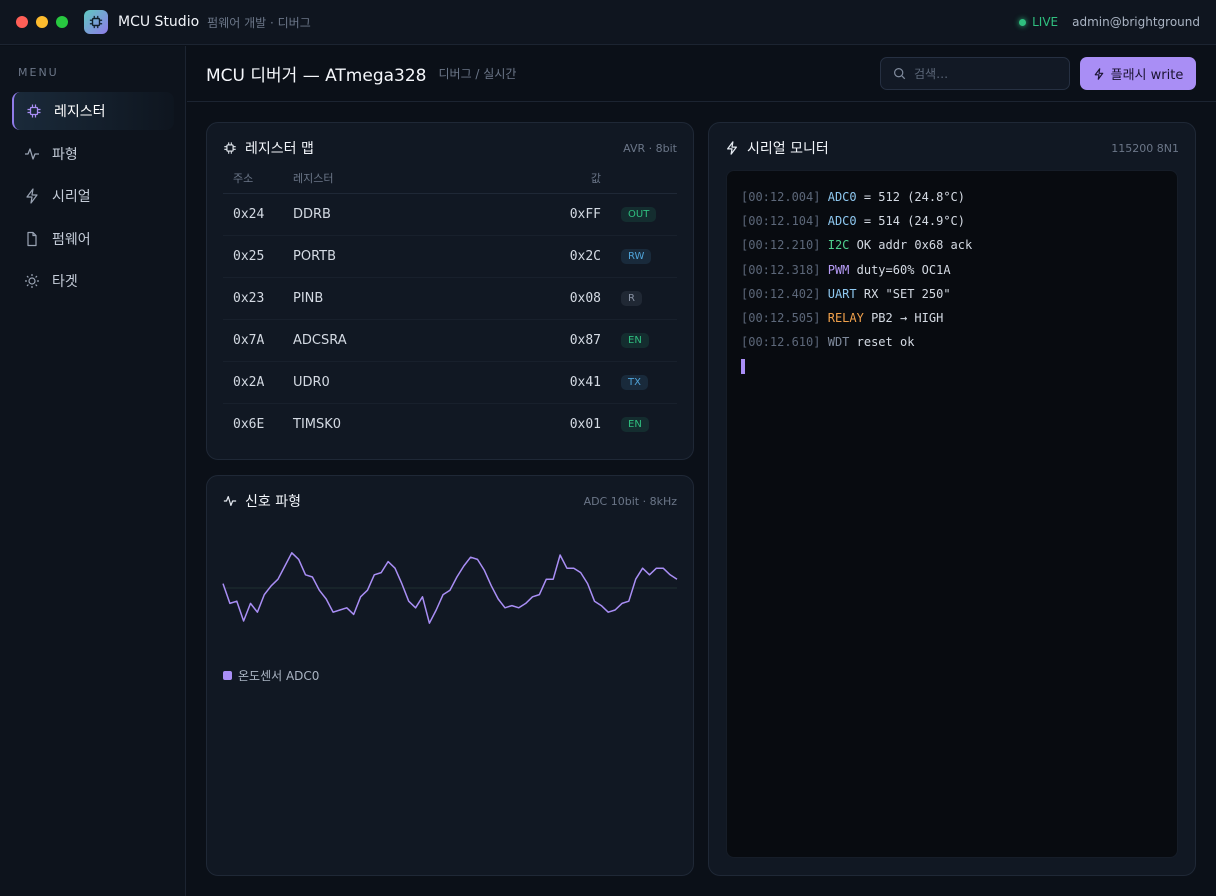 Image resolution: width=1216 pixels, height=896 pixels. Describe the element at coordinates (258, 178) in the screenshot. I see `column-header-address: 주소` at that location.